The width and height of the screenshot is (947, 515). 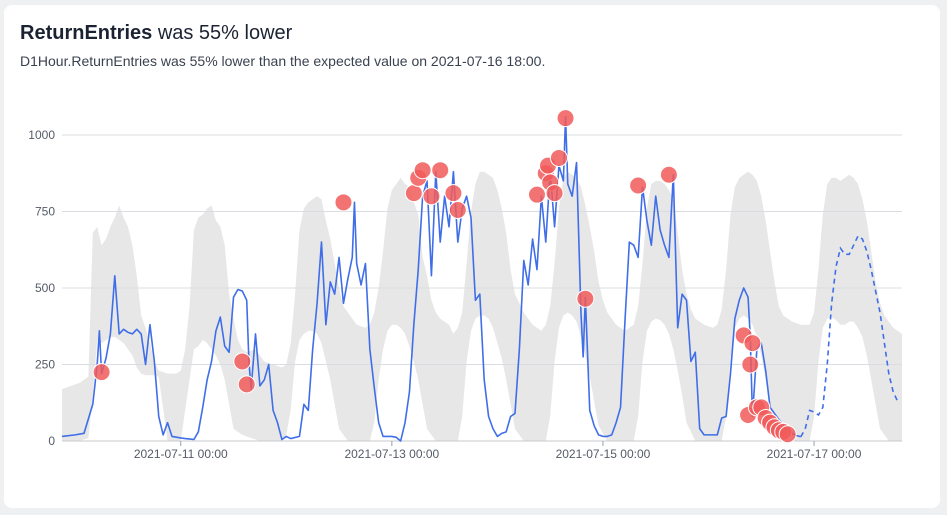 What do you see at coordinates (181, 454) in the screenshot?
I see `x-tick-label: 2021-07-11 00:00` at bounding box center [181, 454].